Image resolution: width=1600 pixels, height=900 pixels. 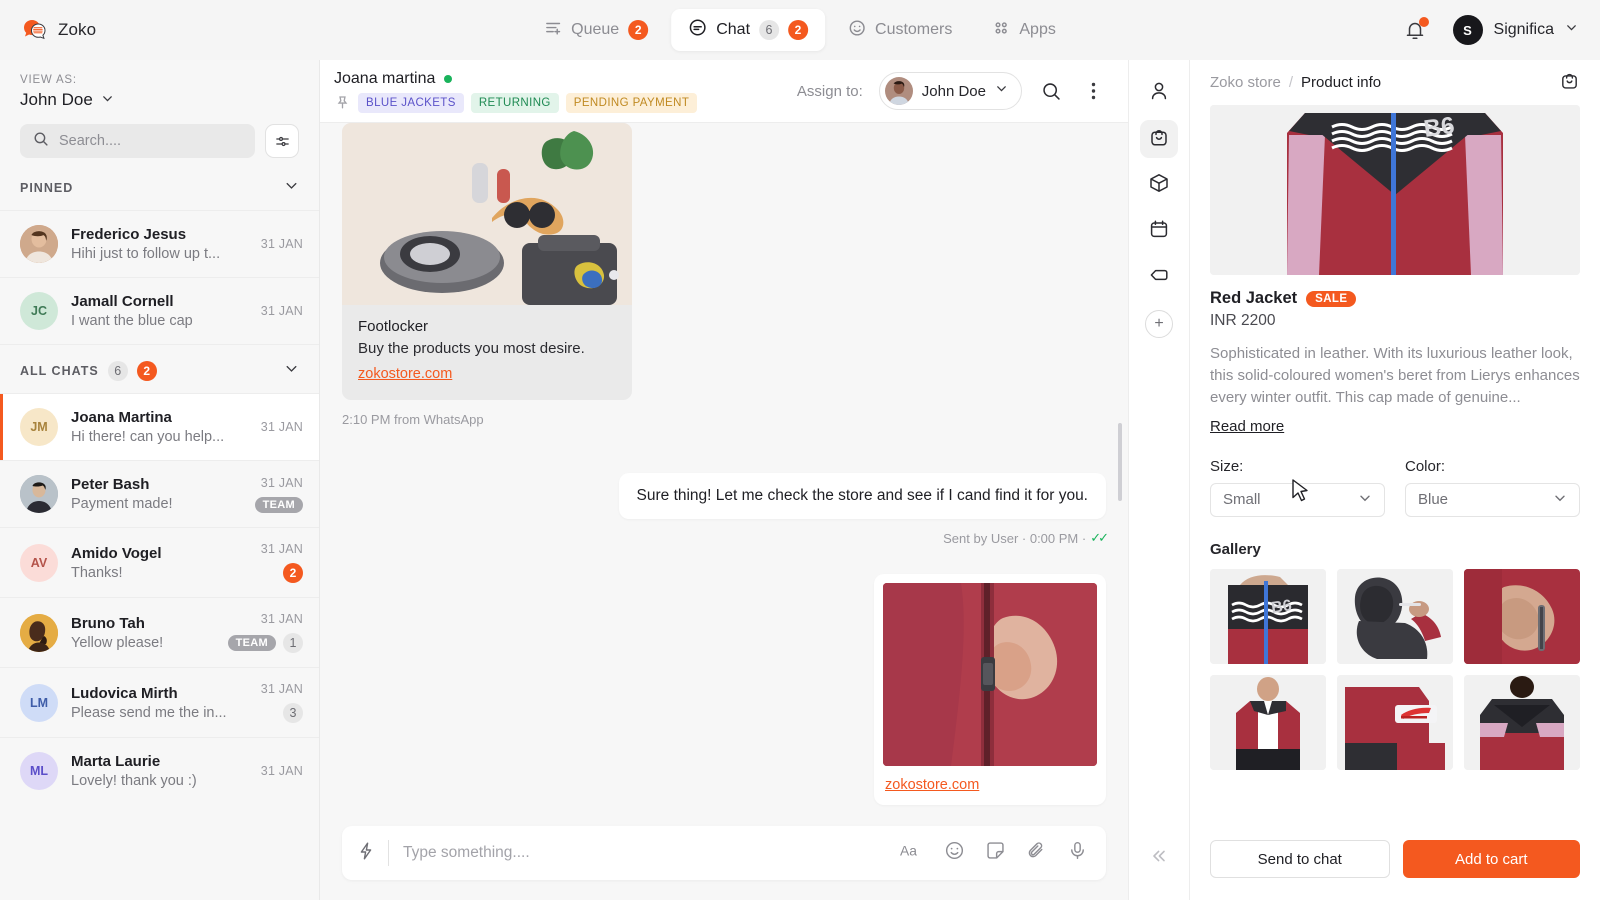 I want to click on rail-item-tags, so click(x=1159, y=277).